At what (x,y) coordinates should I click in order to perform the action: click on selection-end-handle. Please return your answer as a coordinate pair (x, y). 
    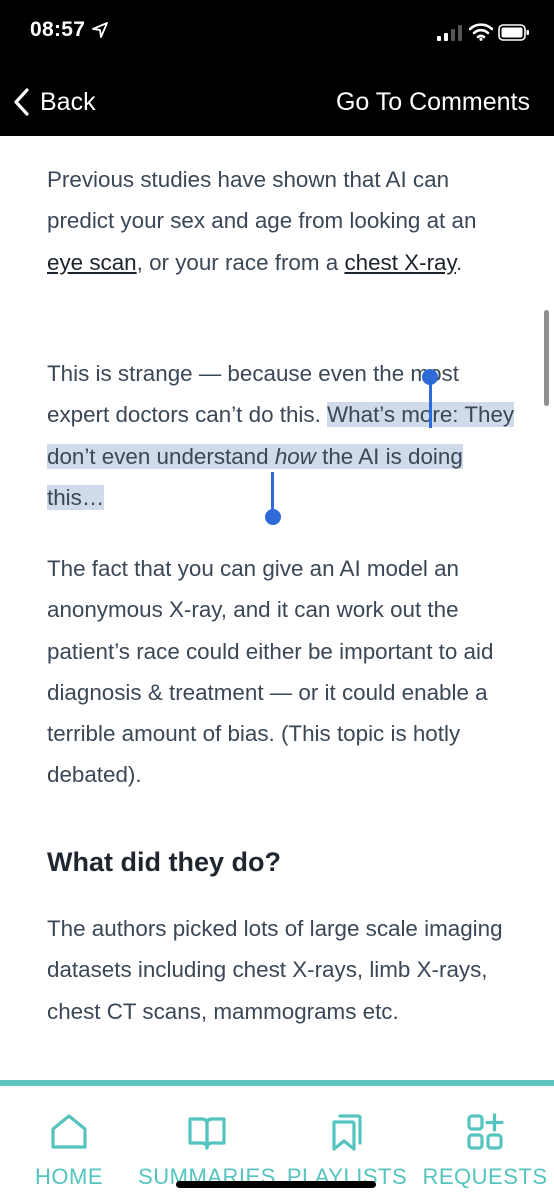
    Looking at the image, I should click on (273, 517).